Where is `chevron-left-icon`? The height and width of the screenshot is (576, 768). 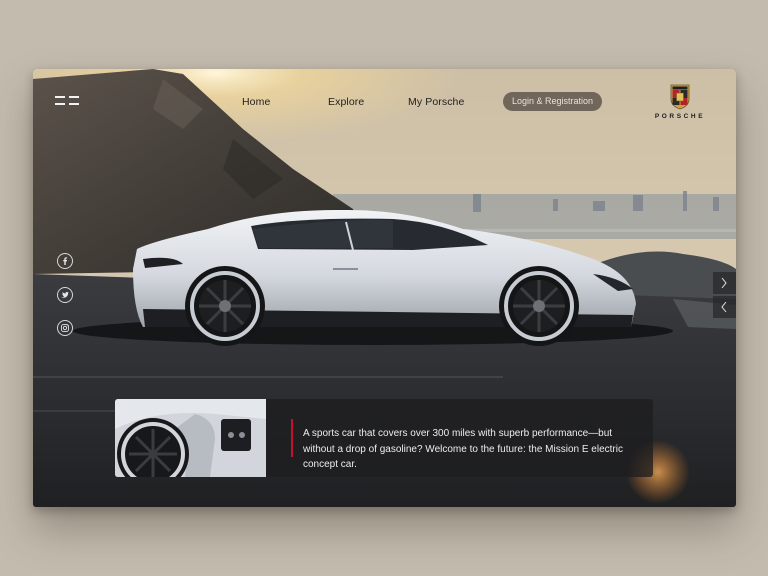 chevron-left-icon is located at coordinates (724, 307).